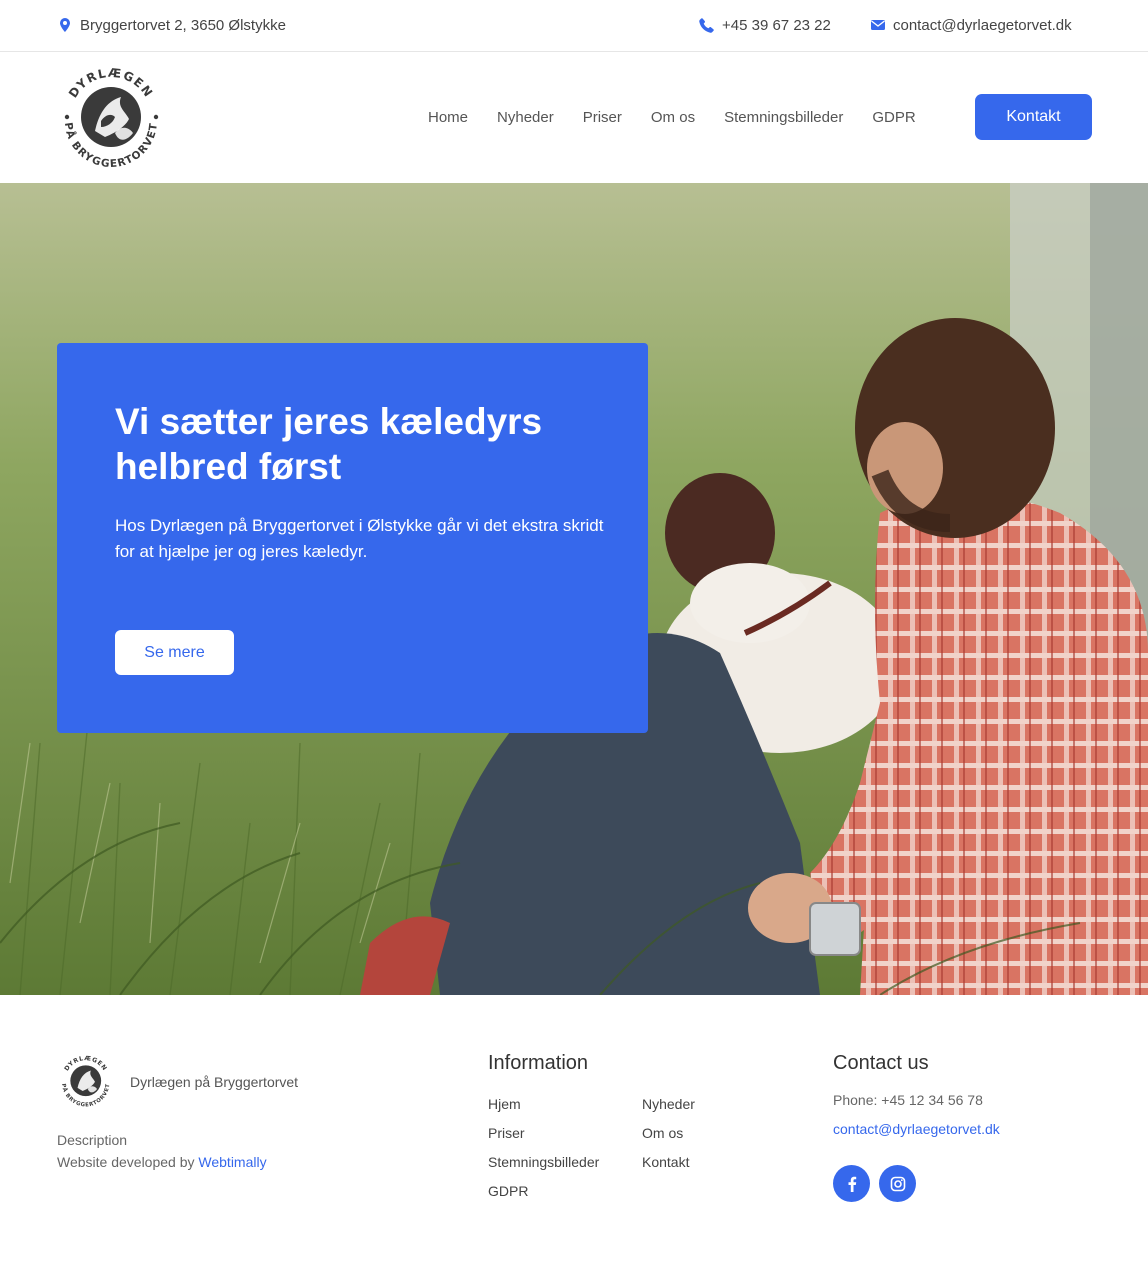 This screenshot has width=1148, height=1264. Describe the element at coordinates (86, 1081) in the screenshot. I see `footer-logo: DYRLÆGEN PÅ BRYGGERTORVET` at that location.